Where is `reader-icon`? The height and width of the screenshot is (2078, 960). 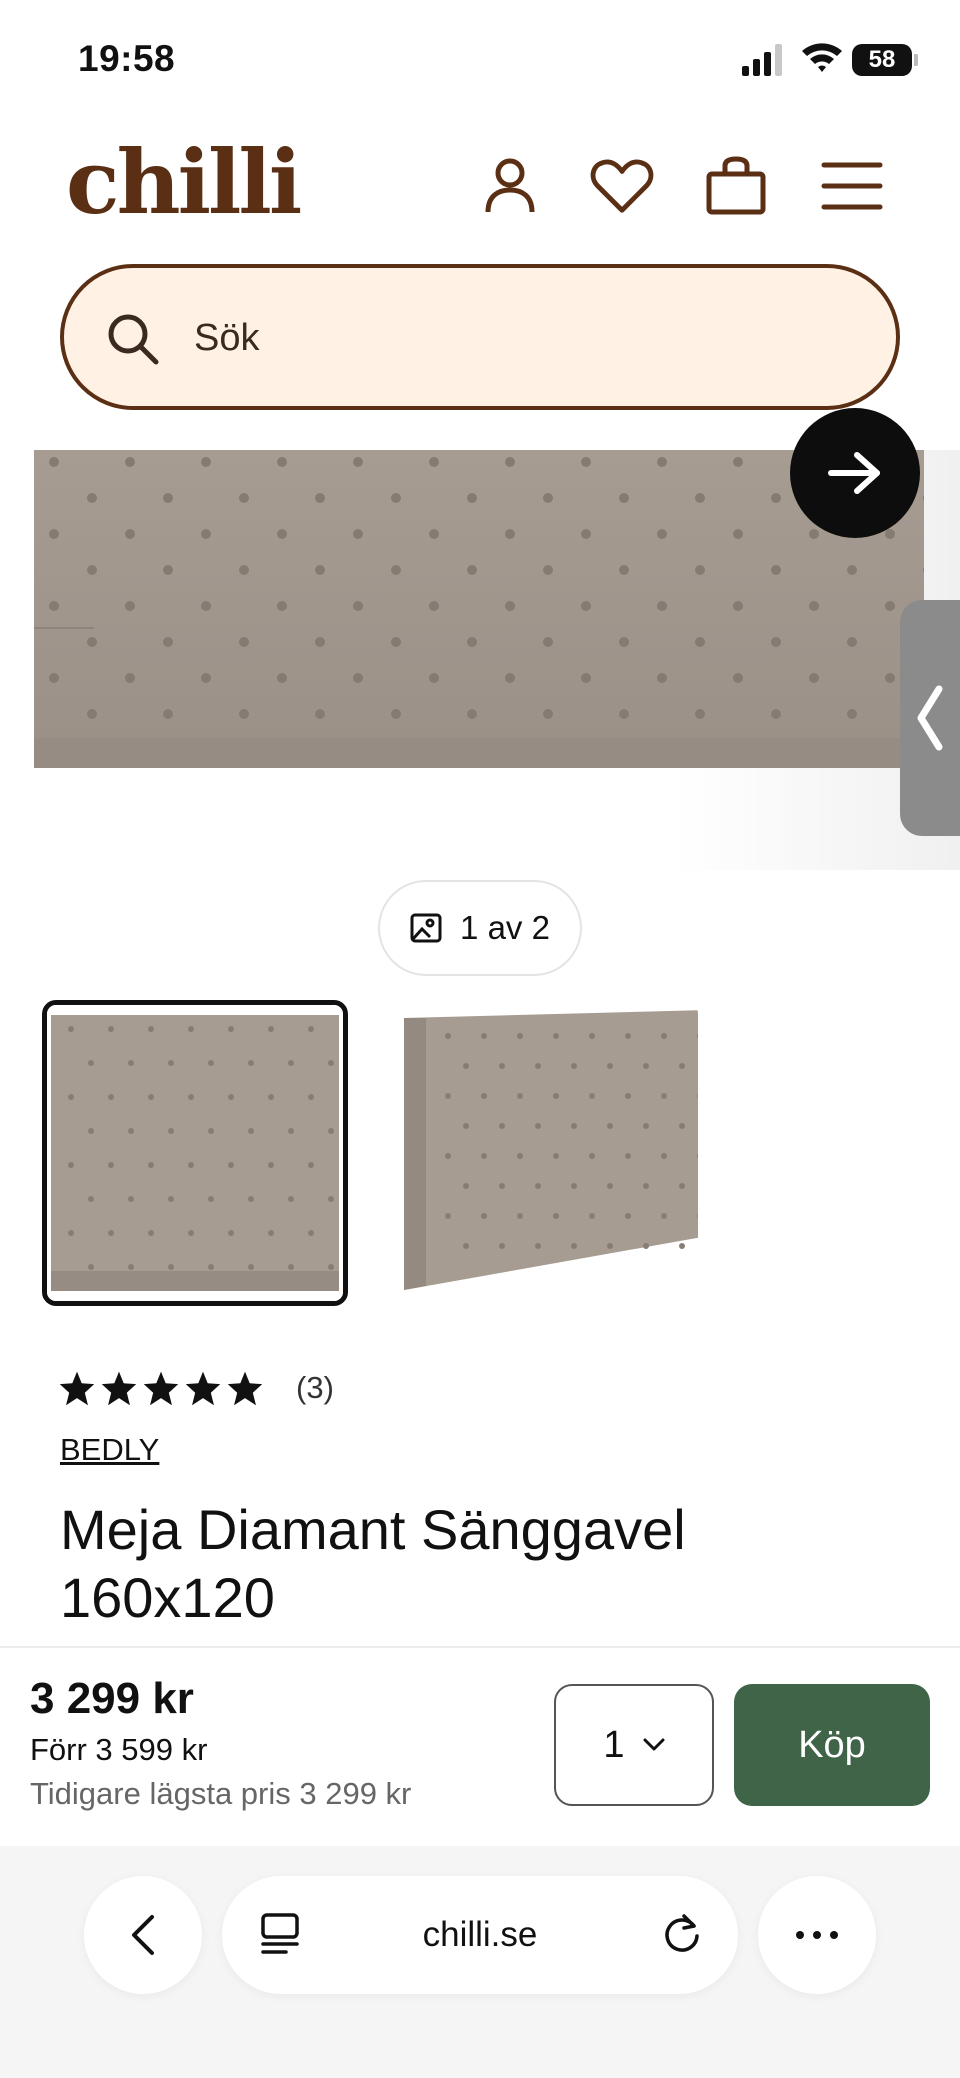 reader-icon is located at coordinates (280, 1934).